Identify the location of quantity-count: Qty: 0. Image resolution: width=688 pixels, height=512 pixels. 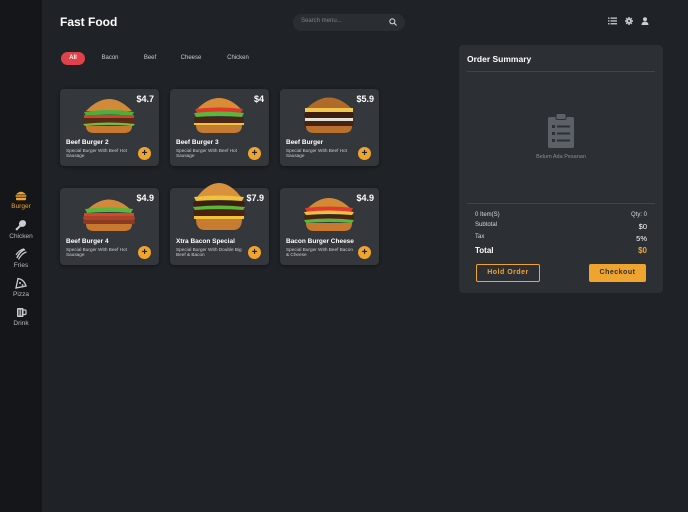
(638, 215).